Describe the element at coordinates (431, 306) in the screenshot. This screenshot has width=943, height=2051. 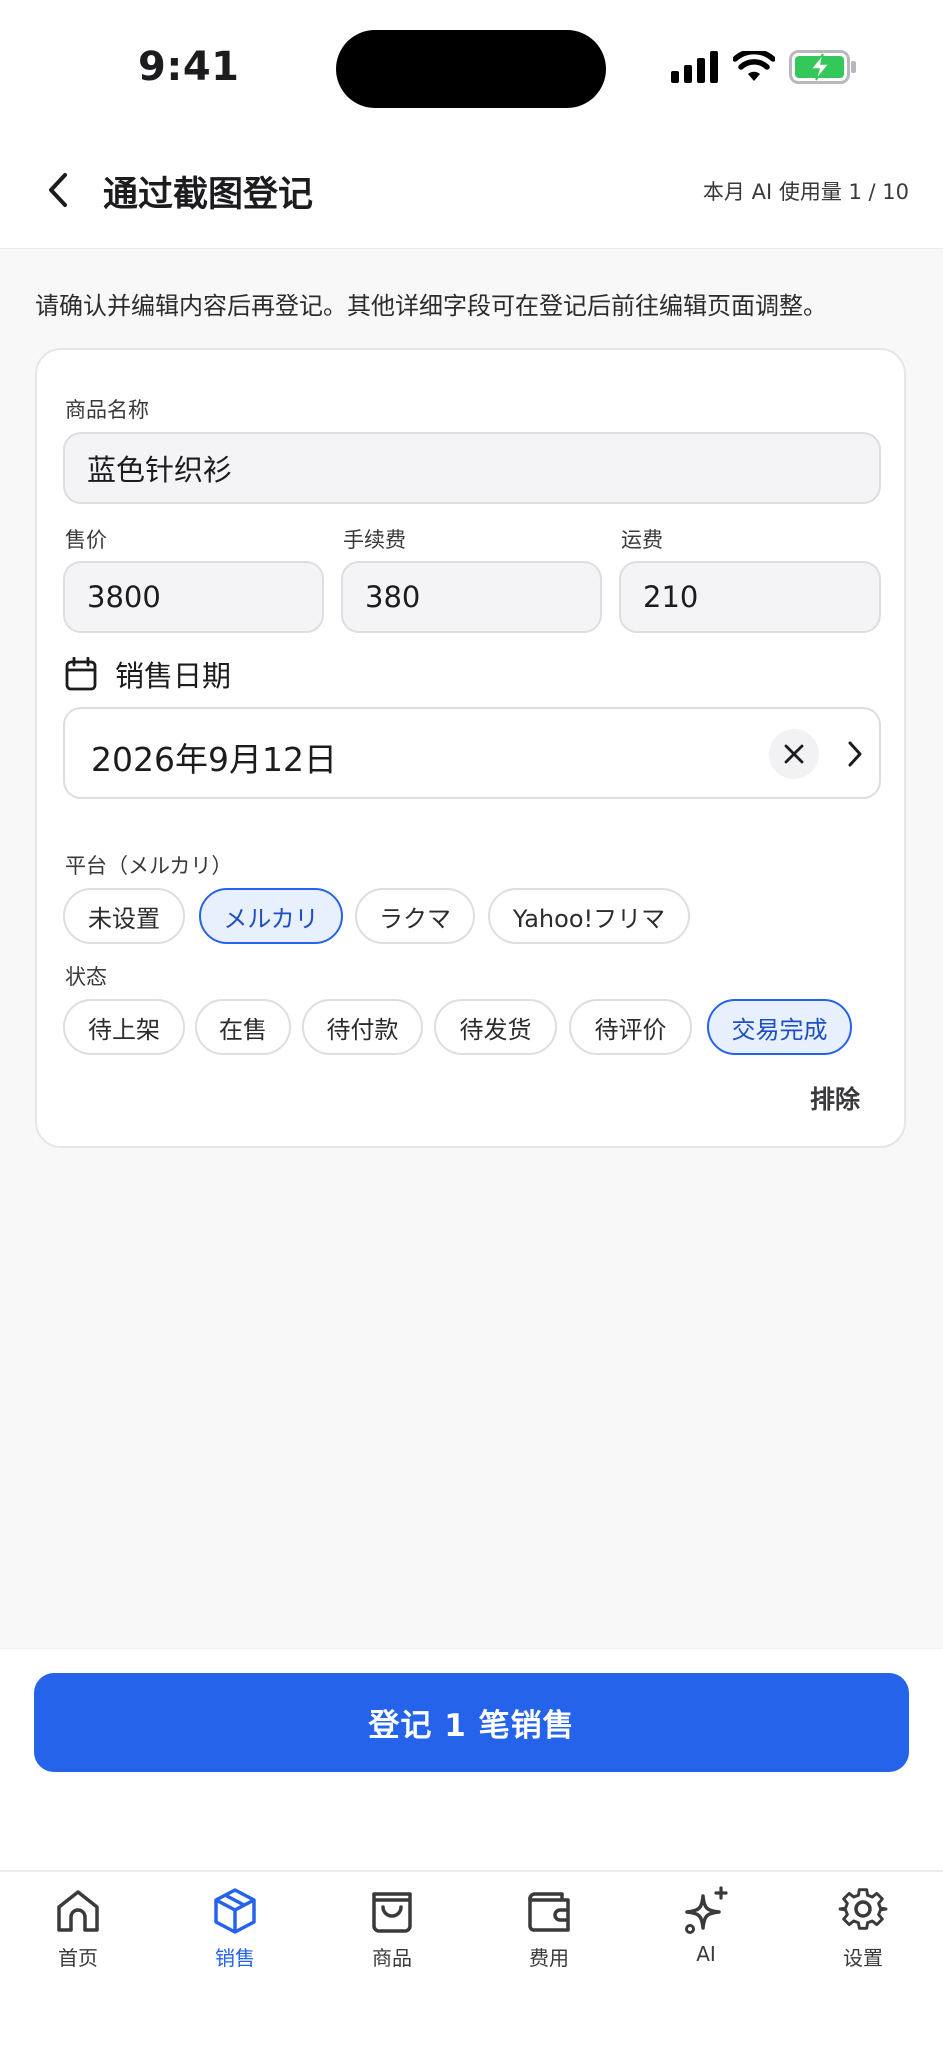
I see `instruction-text: 请确认并编辑内容后再登记。其他详细字段可在登记后前往编辑页面调整。` at that location.